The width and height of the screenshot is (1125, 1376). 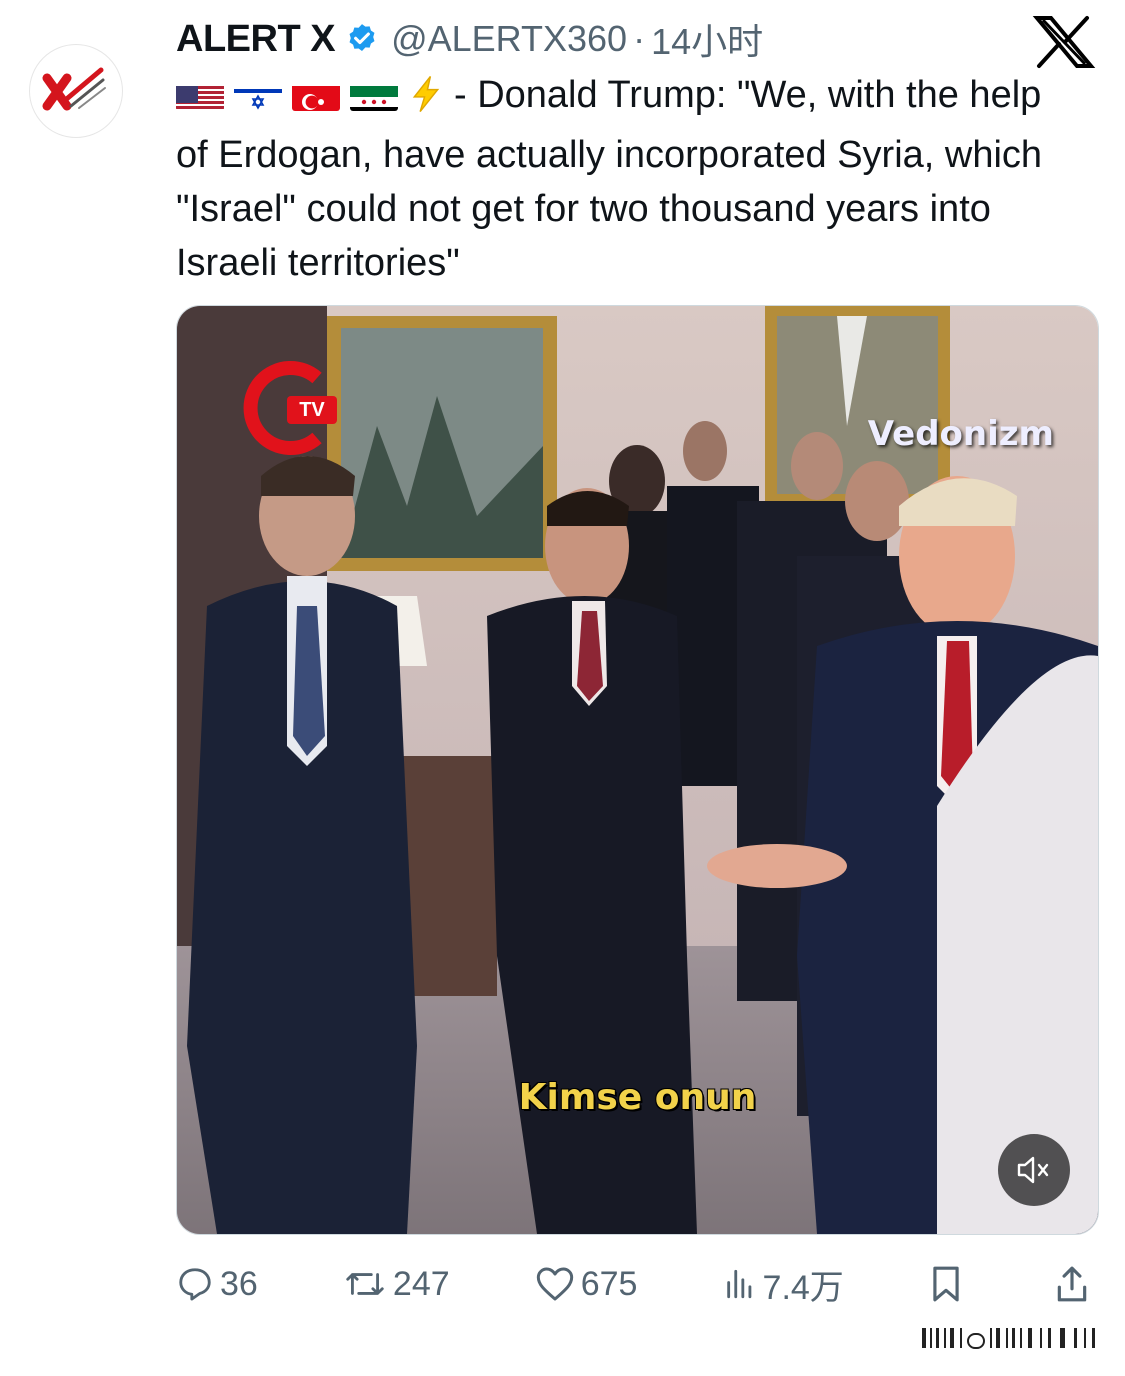 I want to click on barcode-decoration, so click(x=1008, y=1338).